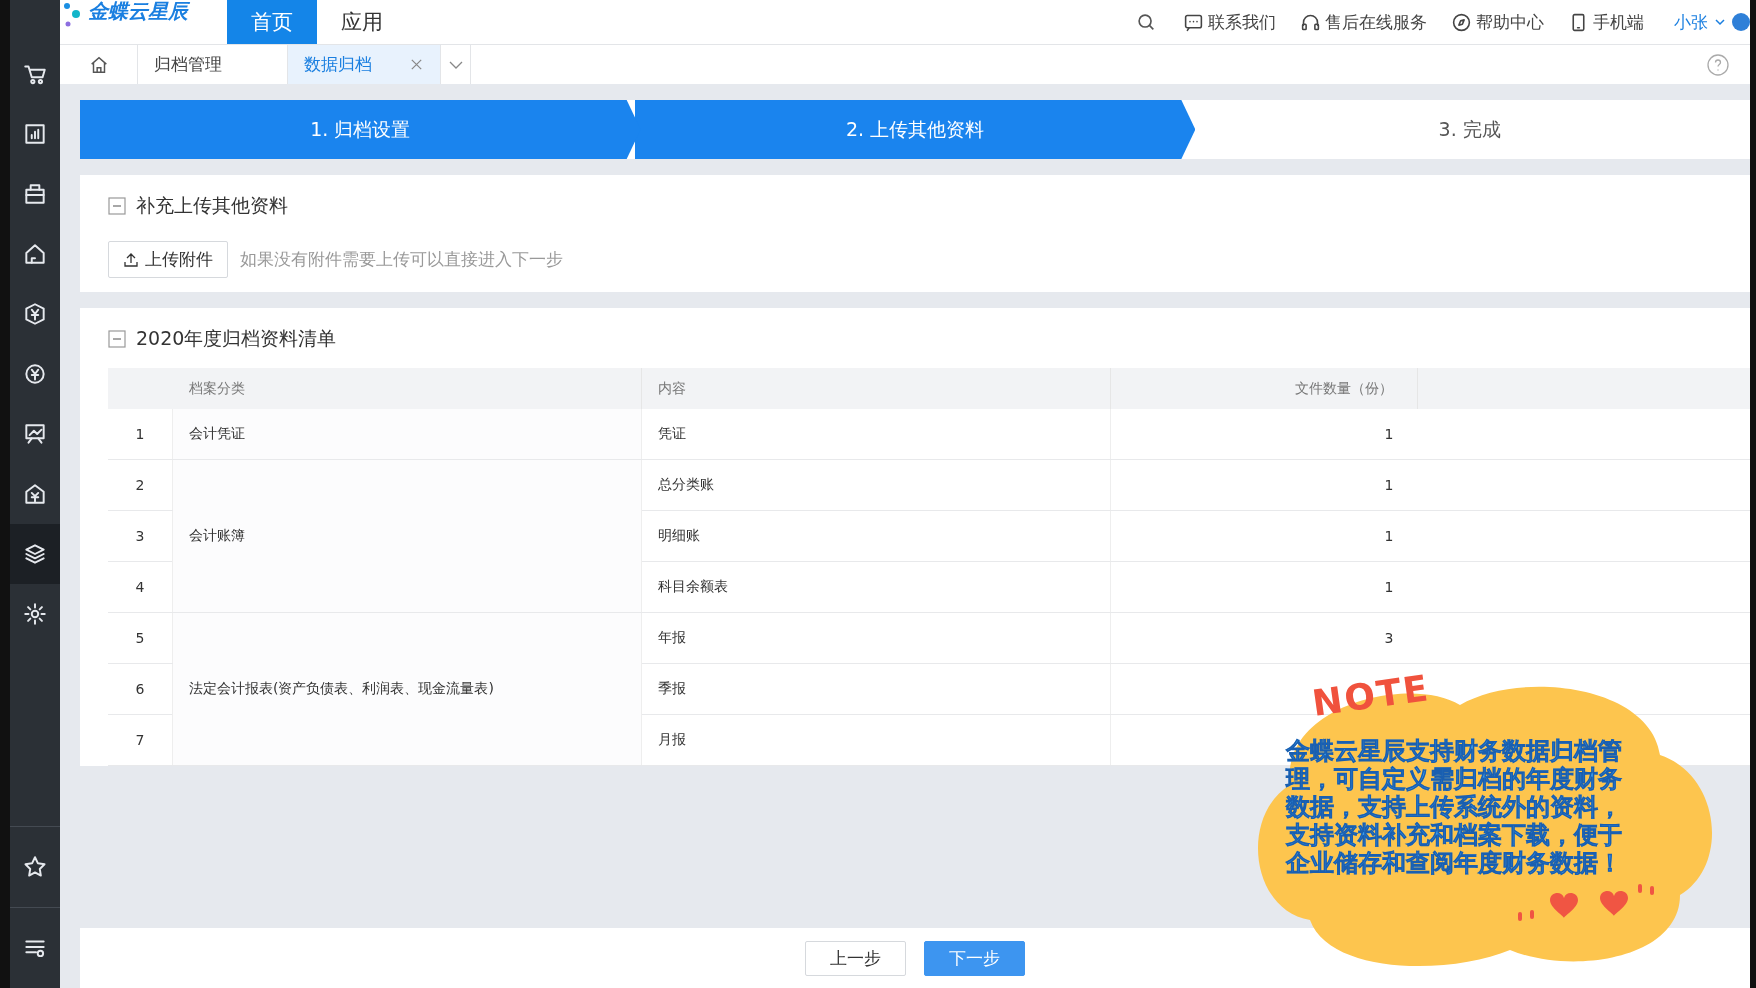 Image resolution: width=1756 pixels, height=988 pixels. What do you see at coordinates (1371, 695) in the screenshot?
I see `note-title: NOTE` at bounding box center [1371, 695].